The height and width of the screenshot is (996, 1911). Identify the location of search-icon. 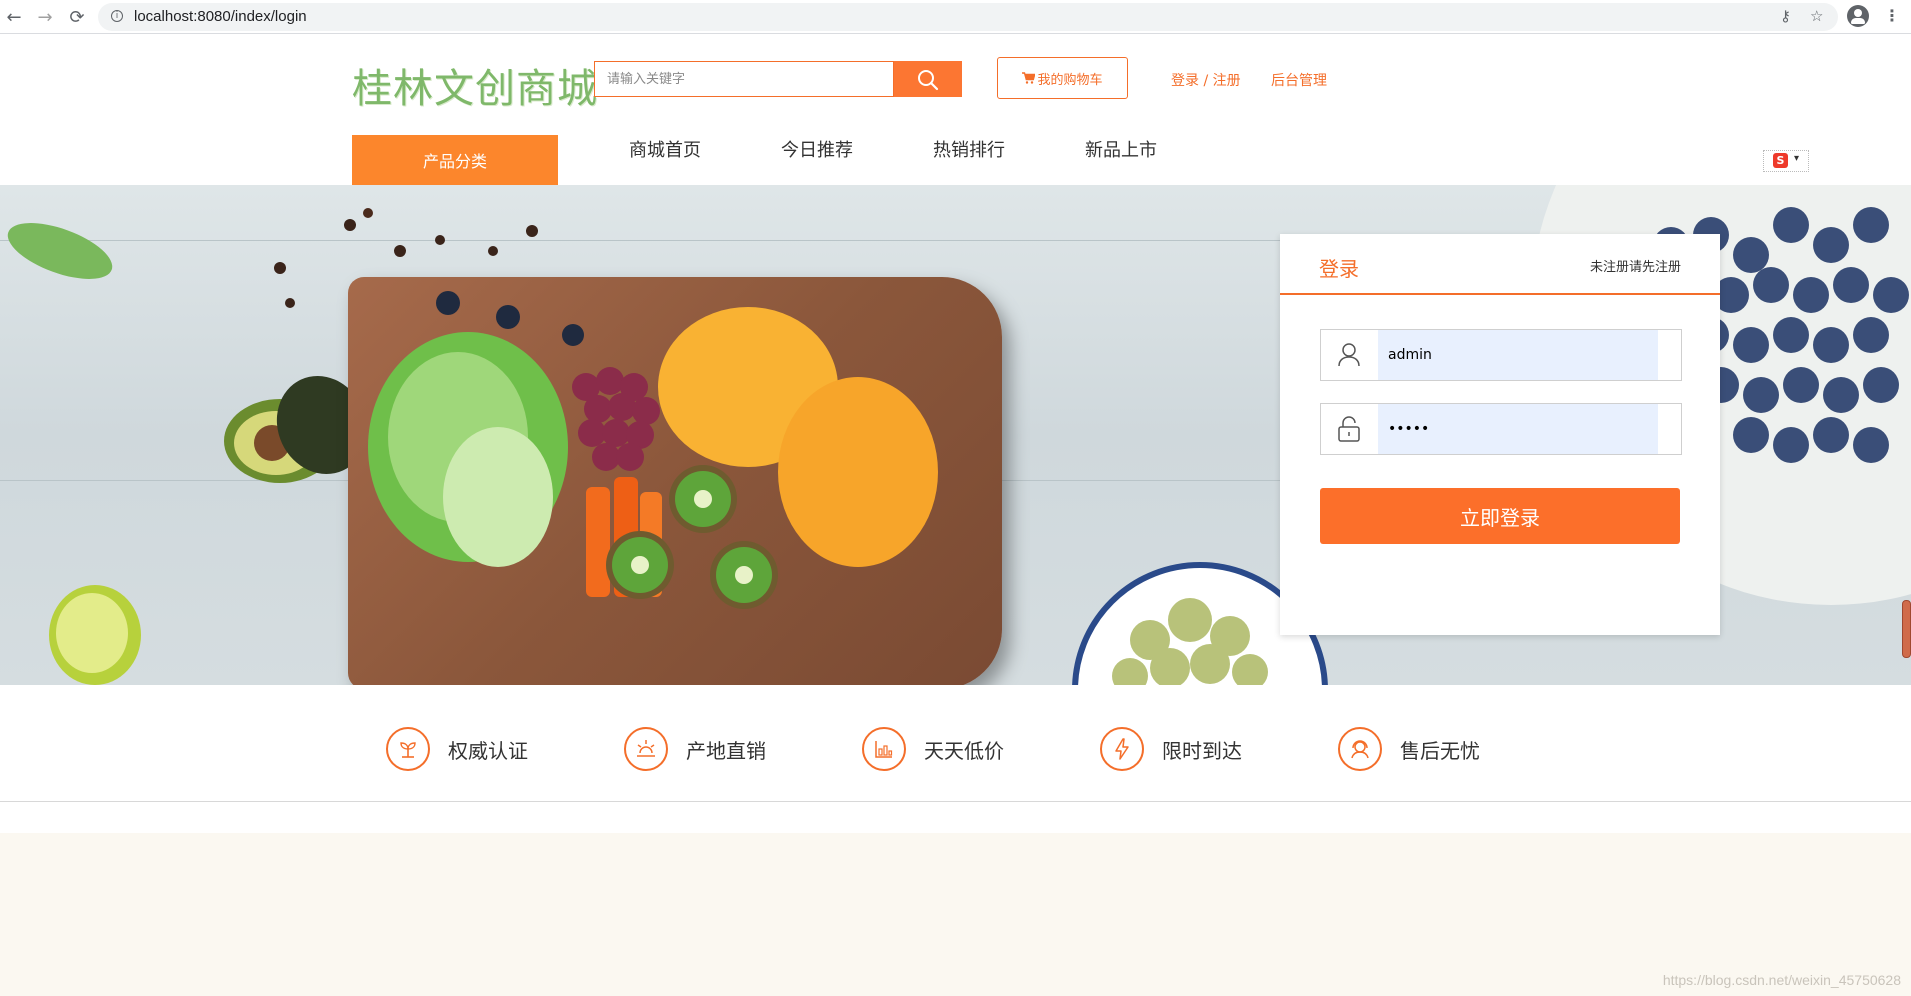
(928, 80).